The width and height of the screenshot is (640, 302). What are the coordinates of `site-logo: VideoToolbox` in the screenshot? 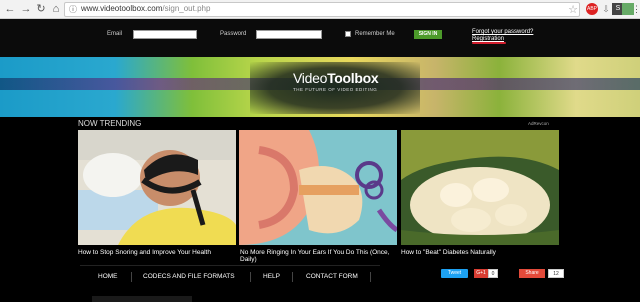 It's located at (336, 78).